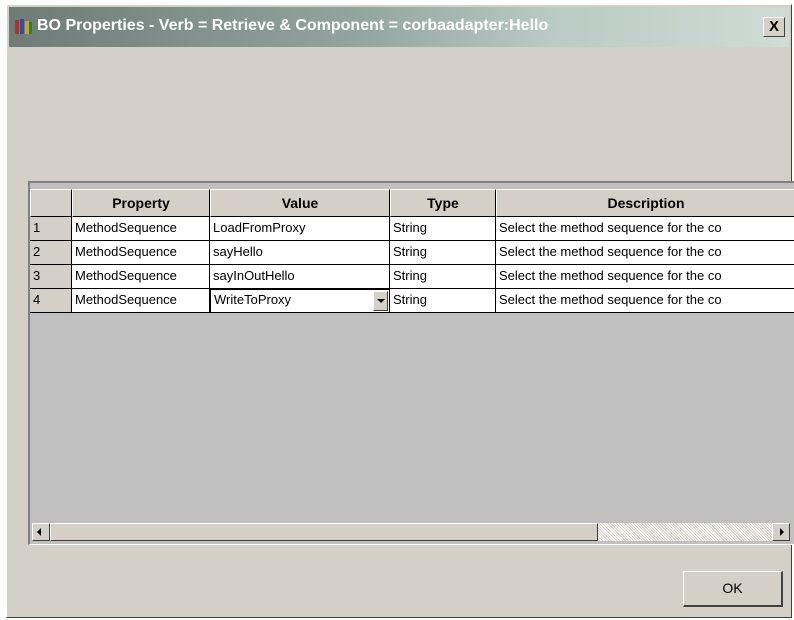 This screenshot has height=620, width=794. Describe the element at coordinates (324, 532) in the screenshot. I see `scroll-thumb` at that location.